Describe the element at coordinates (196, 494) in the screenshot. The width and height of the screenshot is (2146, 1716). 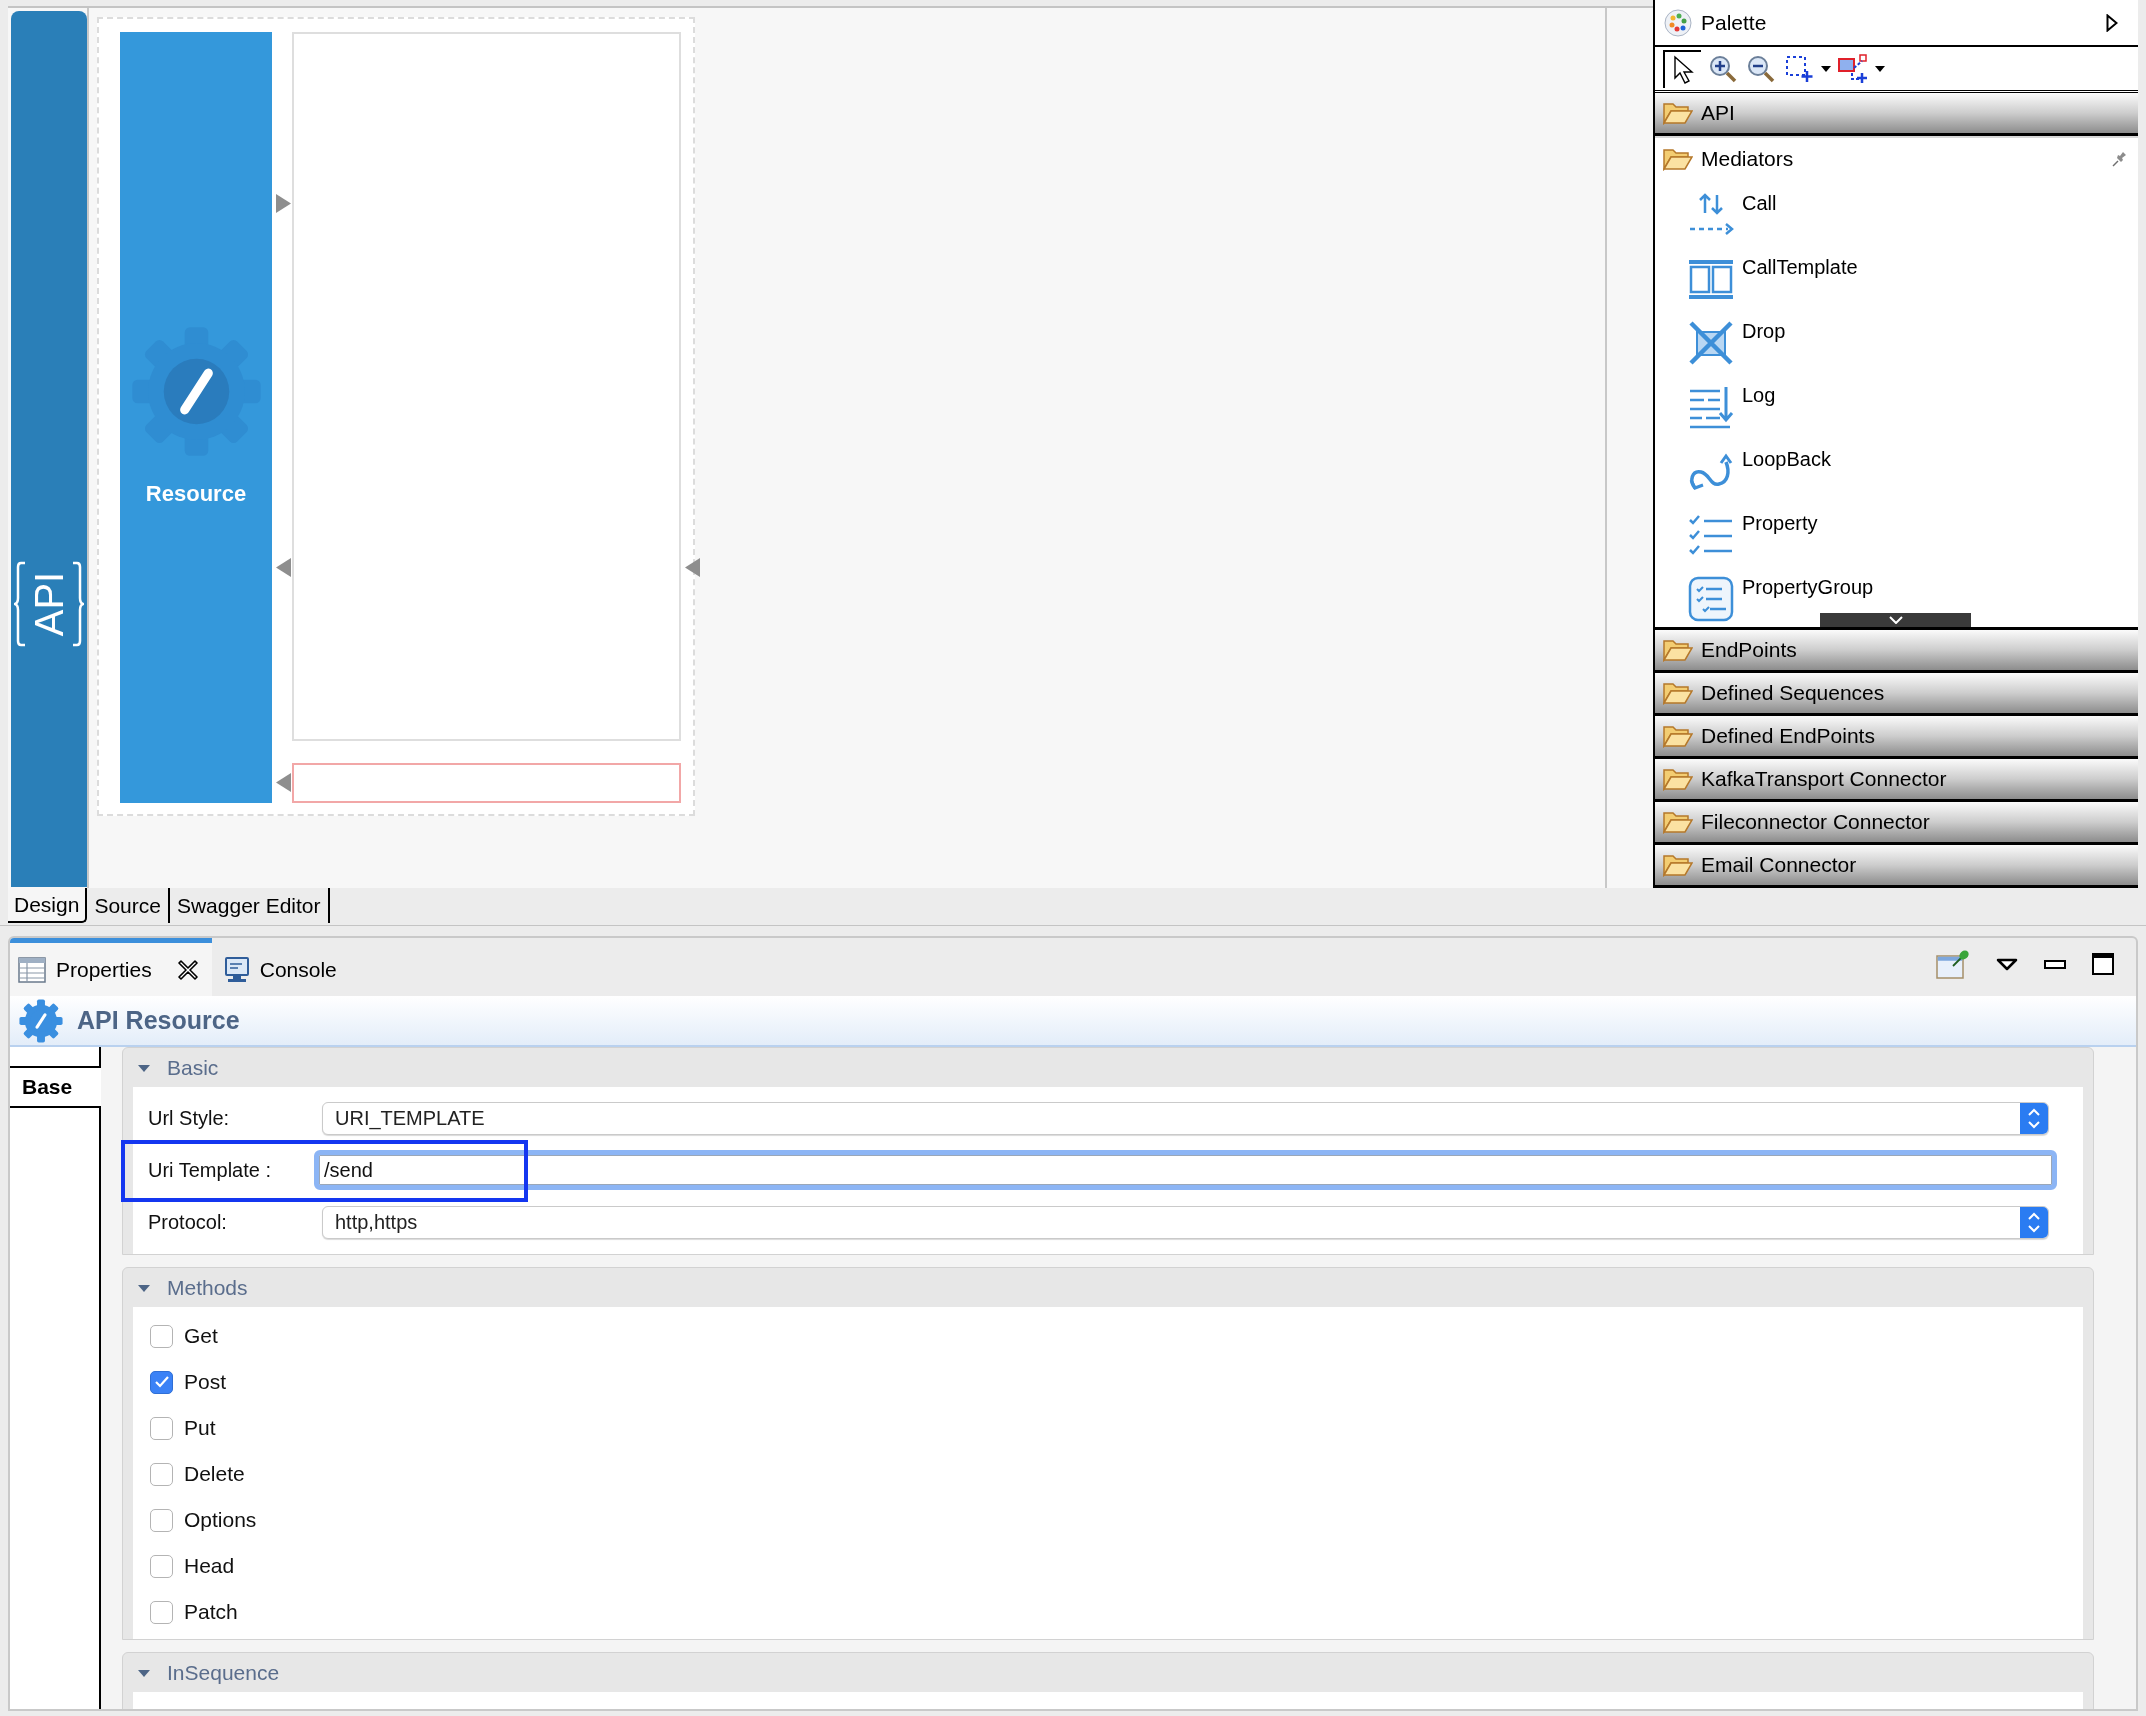
I see `resource-label: Resource` at that location.